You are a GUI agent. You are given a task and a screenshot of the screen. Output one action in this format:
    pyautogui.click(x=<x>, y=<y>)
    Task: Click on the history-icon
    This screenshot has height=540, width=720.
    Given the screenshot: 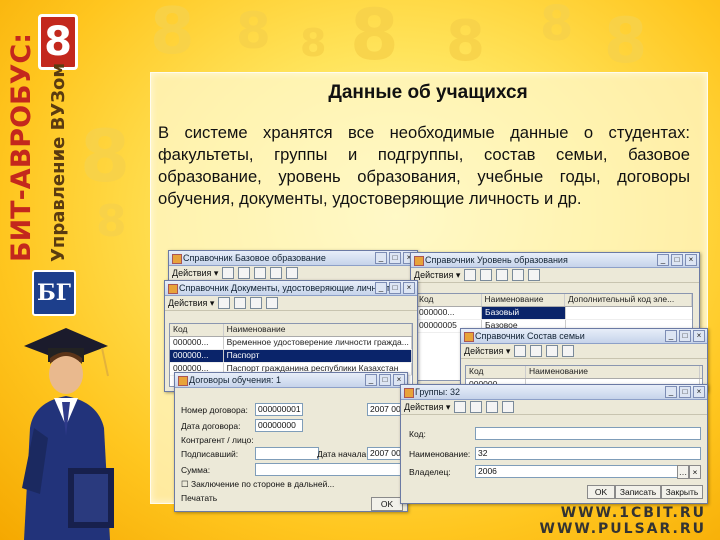 What is the action you would take?
    pyautogui.click(x=492, y=407)
    